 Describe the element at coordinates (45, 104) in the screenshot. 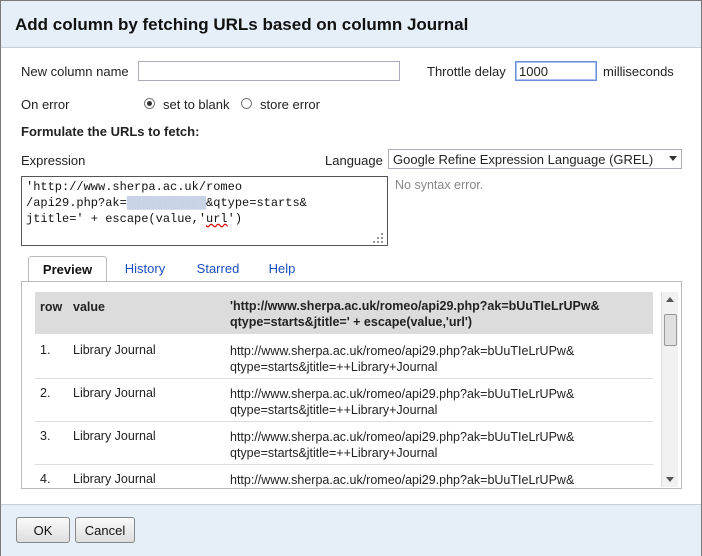

I see `on-error-label: On error` at that location.